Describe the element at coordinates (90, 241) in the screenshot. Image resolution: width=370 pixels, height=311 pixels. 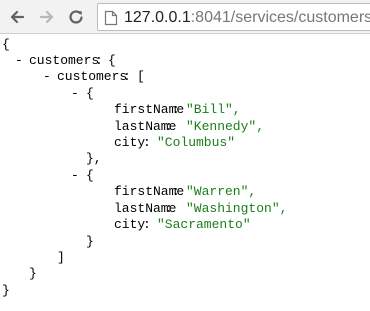
I see `item-close-brace: }` at that location.